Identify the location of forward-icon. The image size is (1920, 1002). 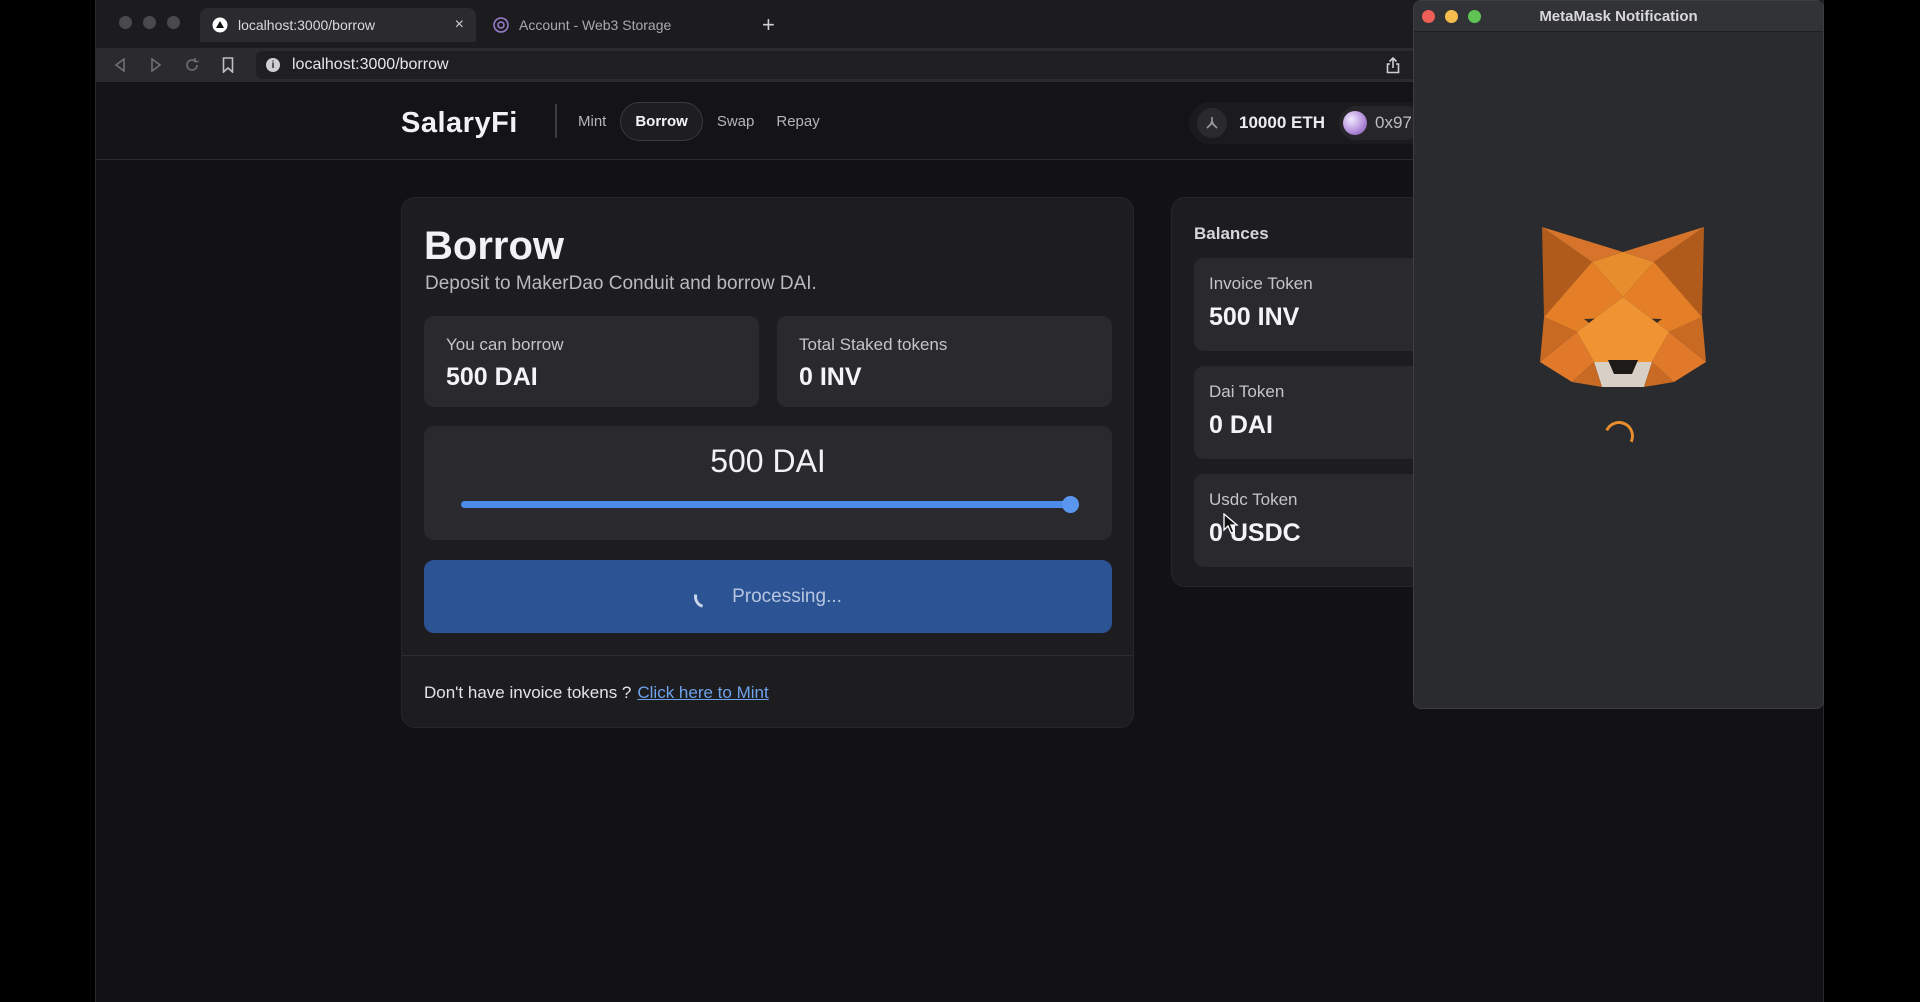
(156, 65).